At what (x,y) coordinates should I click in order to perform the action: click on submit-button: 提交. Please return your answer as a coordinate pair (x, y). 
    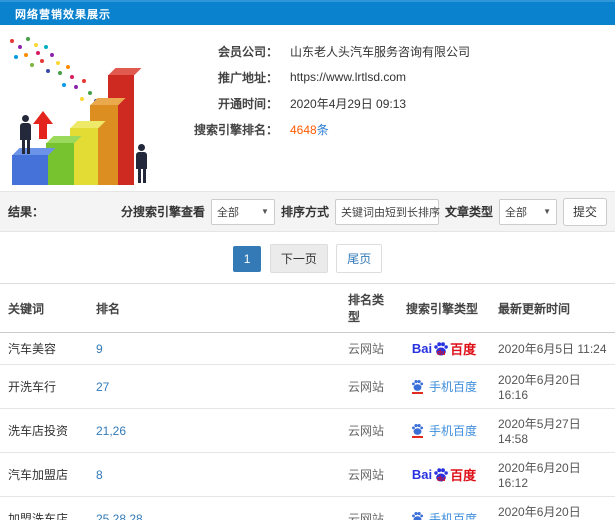
    Looking at the image, I should click on (584, 211).